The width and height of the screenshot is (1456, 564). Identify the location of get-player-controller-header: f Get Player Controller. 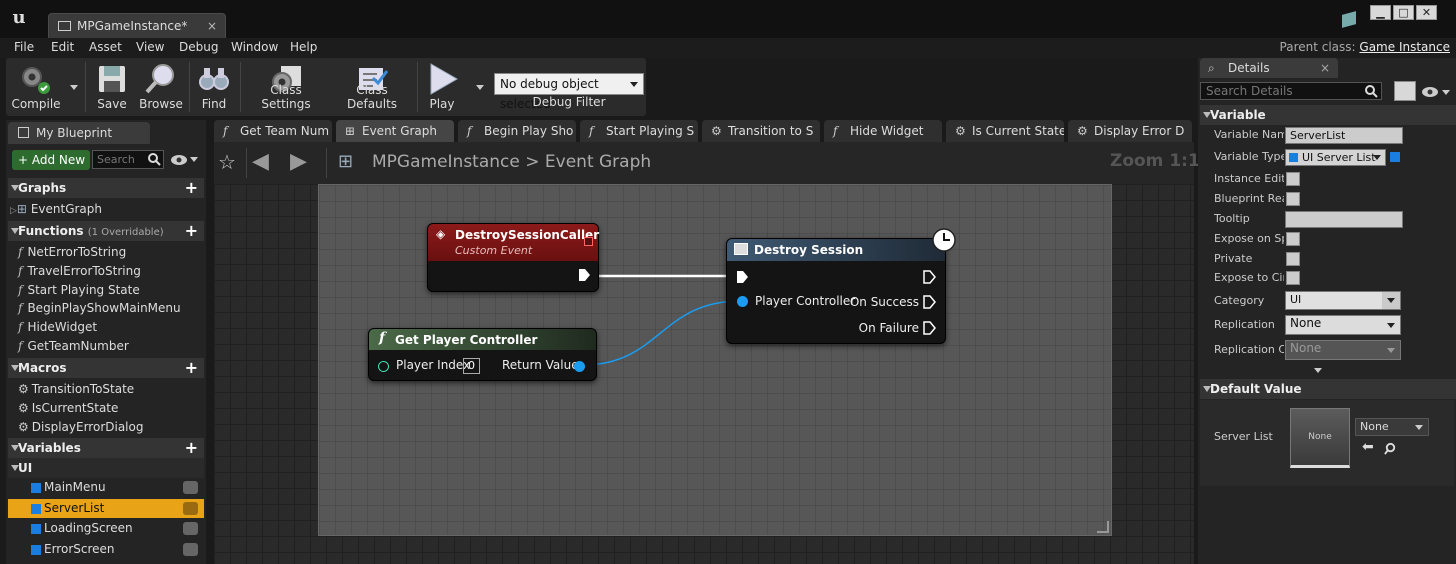
(482, 339).